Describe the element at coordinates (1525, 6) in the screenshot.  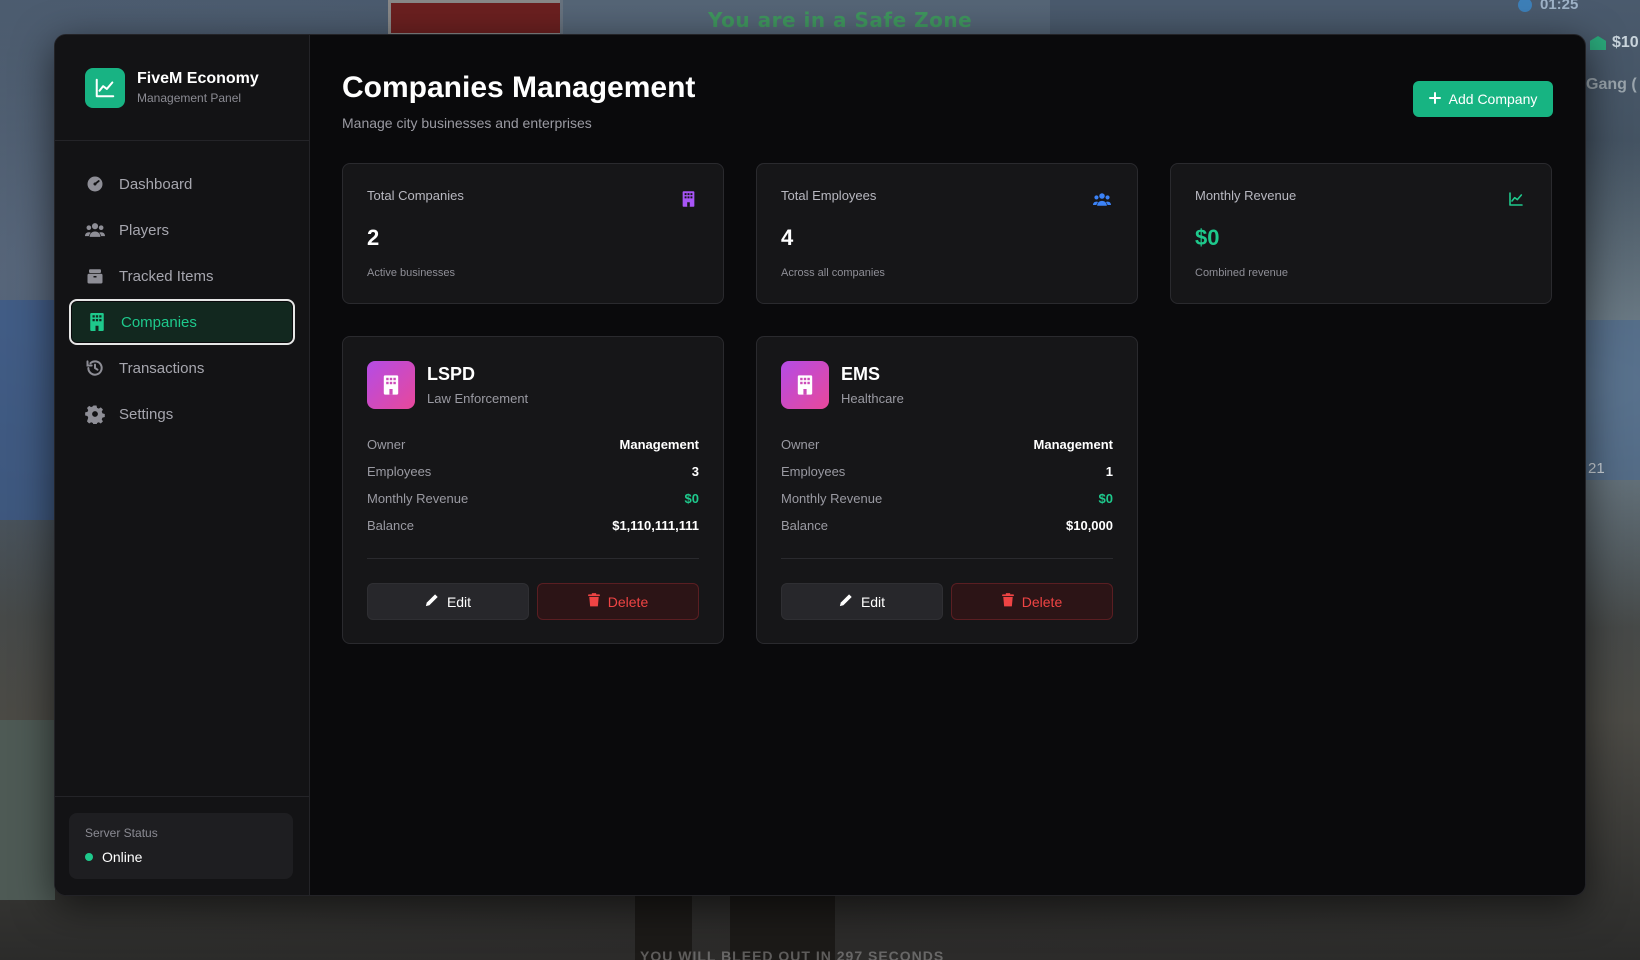
I see `clock-icon` at that location.